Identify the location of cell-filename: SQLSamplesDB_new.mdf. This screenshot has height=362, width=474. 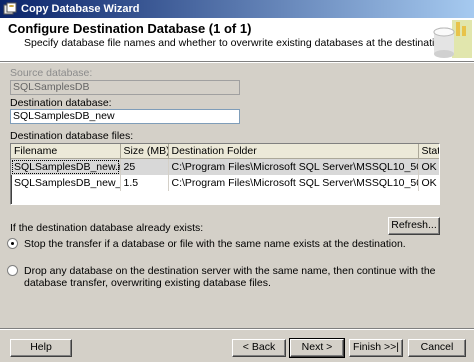
(66, 166).